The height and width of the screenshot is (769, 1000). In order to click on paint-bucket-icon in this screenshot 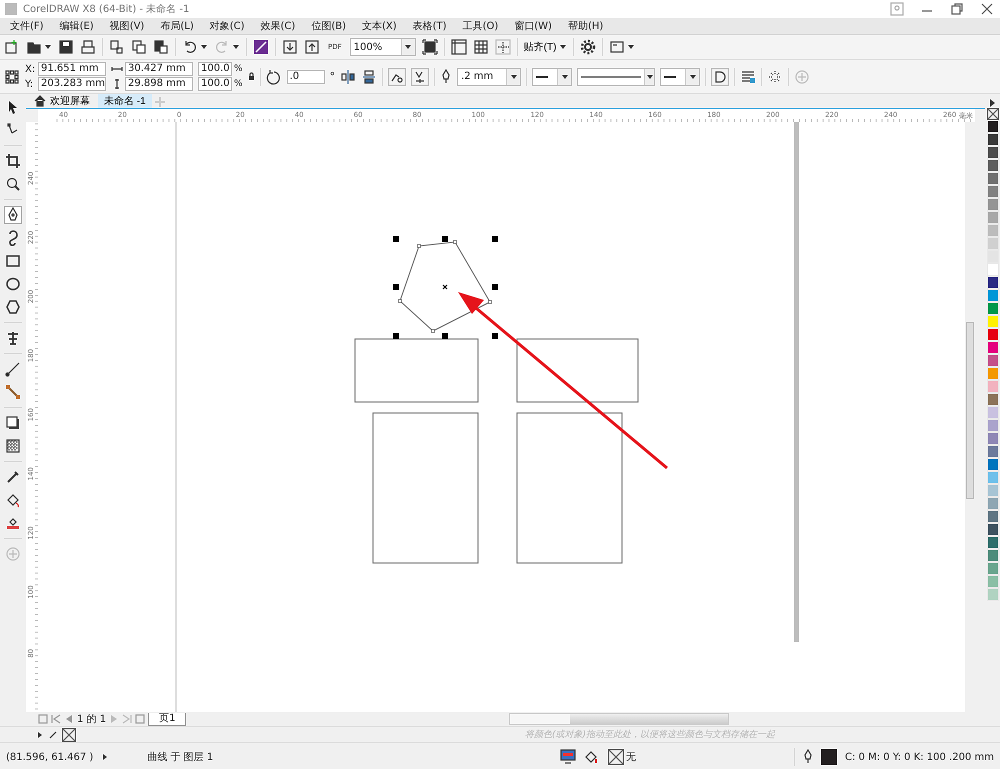, I will do `click(13, 500)`.